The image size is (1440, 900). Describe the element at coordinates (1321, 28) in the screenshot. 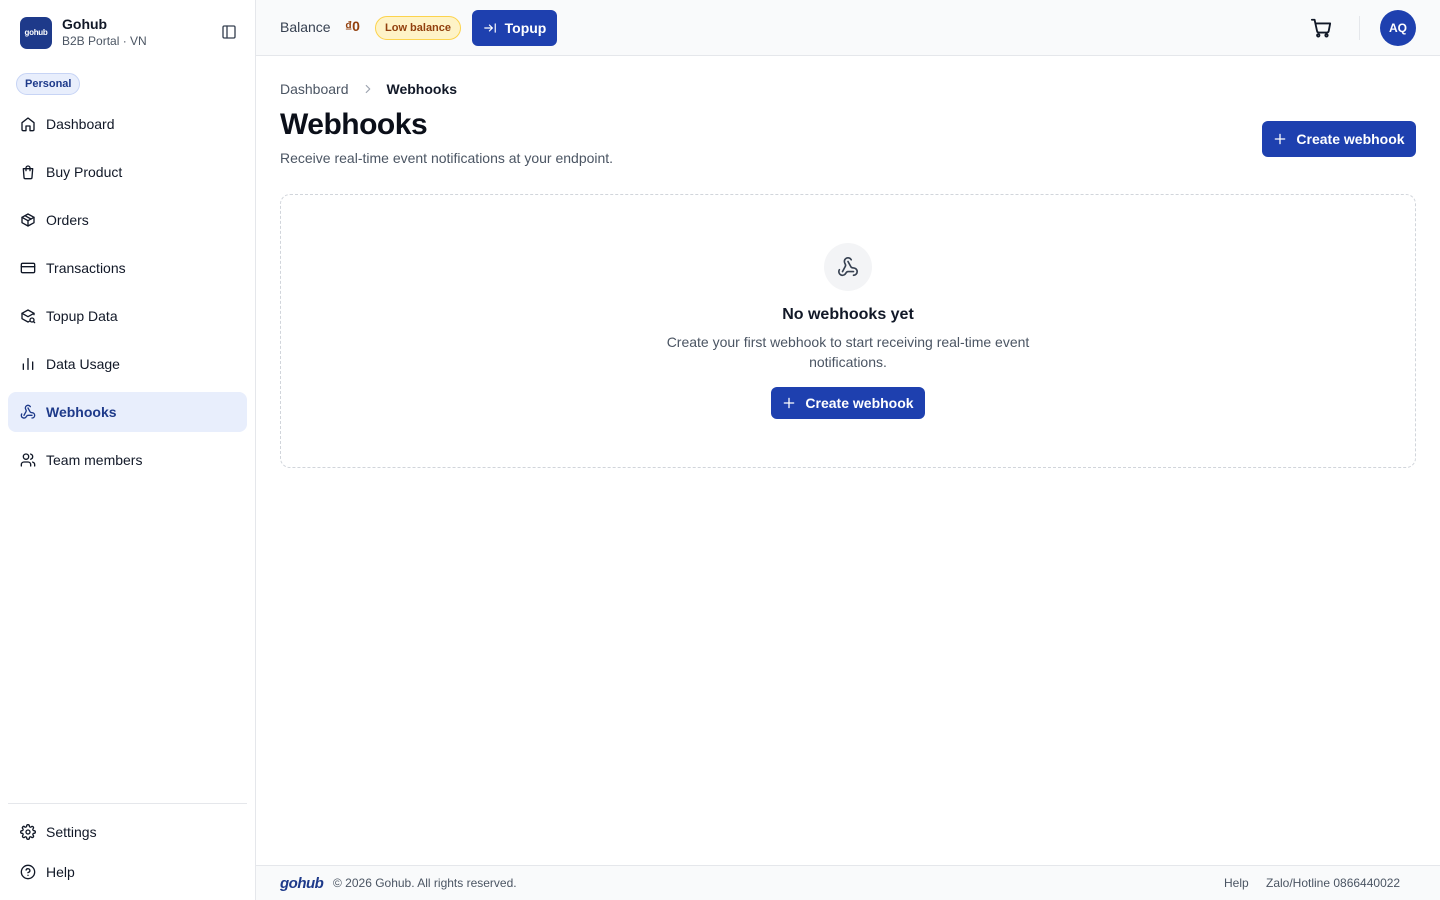

I see `cart-icon` at that location.